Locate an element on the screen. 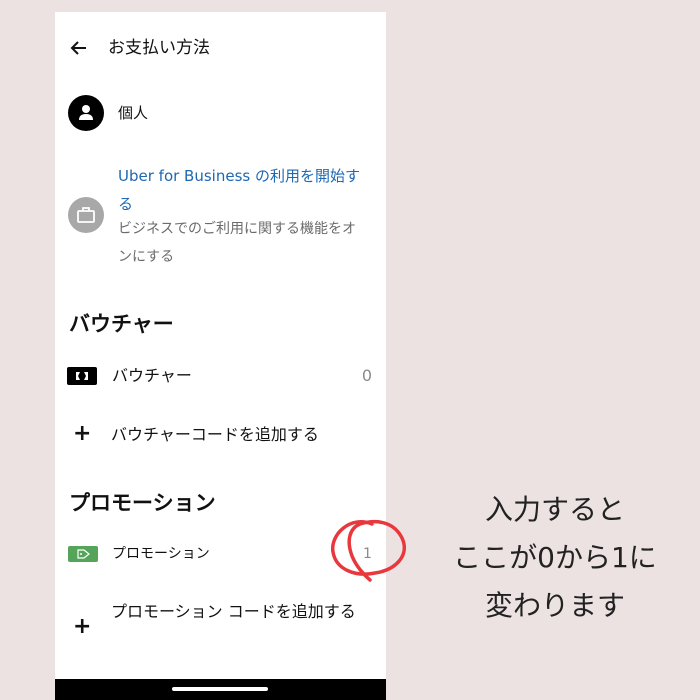 The height and width of the screenshot is (700, 700). voucher-section-heading: バウチャー is located at coordinates (121, 324).